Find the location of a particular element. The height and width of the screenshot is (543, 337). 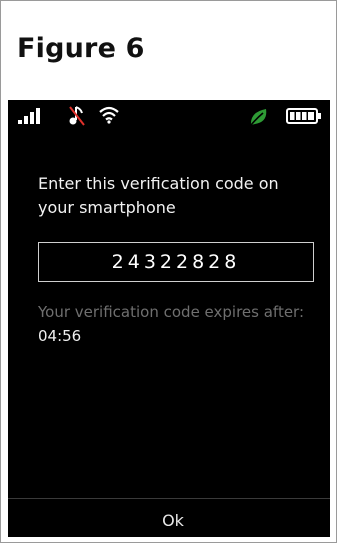

verification-code: 24322828 is located at coordinates (176, 262).